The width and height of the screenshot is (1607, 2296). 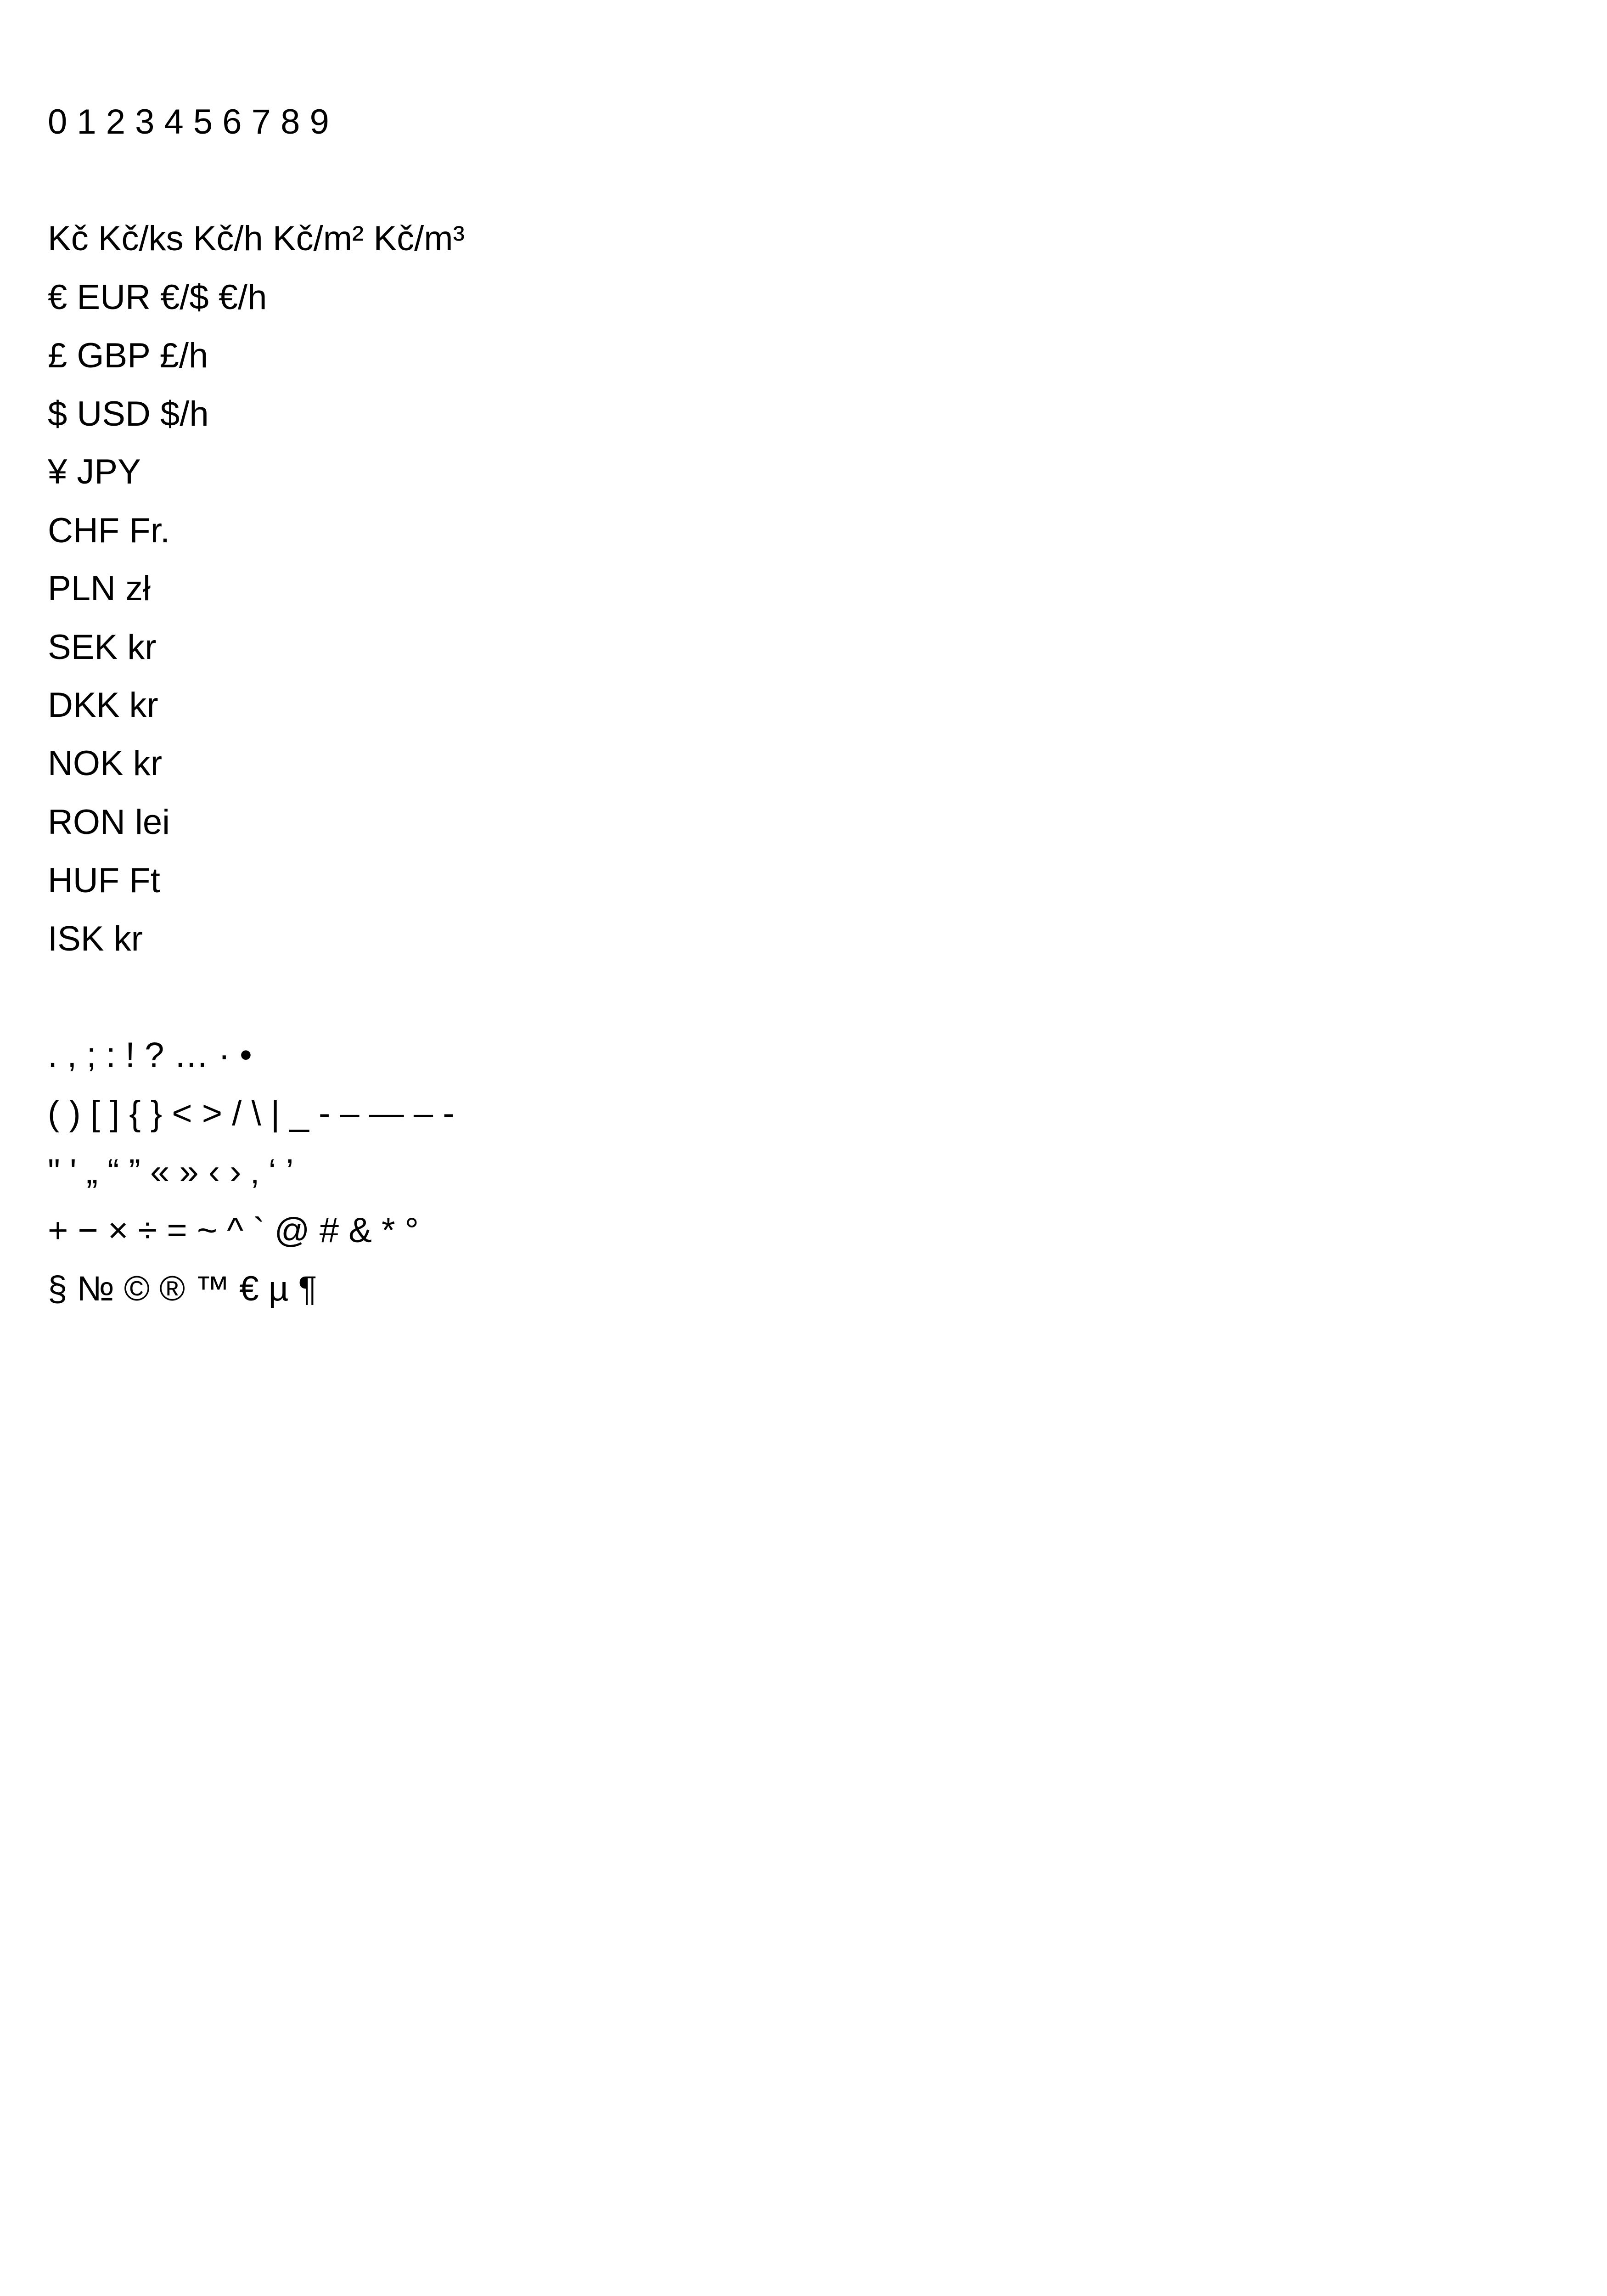 I want to click on currency-line: £ GBP £/h, so click(x=128, y=355).